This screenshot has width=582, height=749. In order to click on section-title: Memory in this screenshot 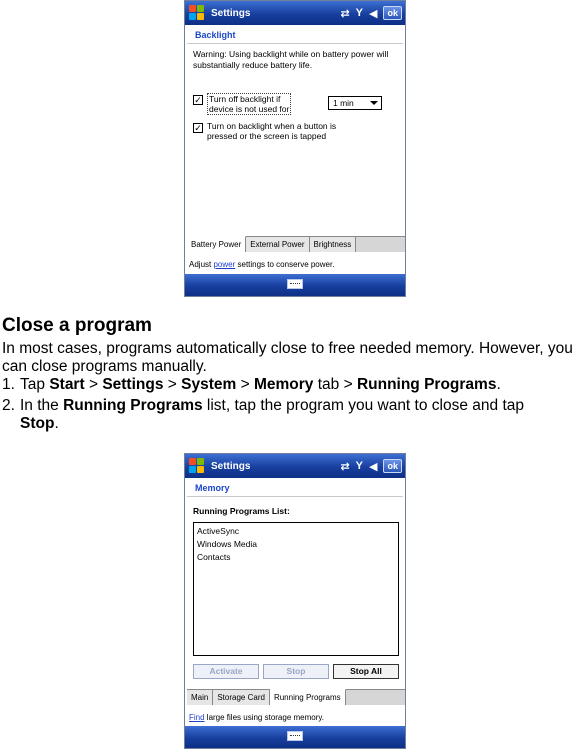, I will do `click(295, 487)`.